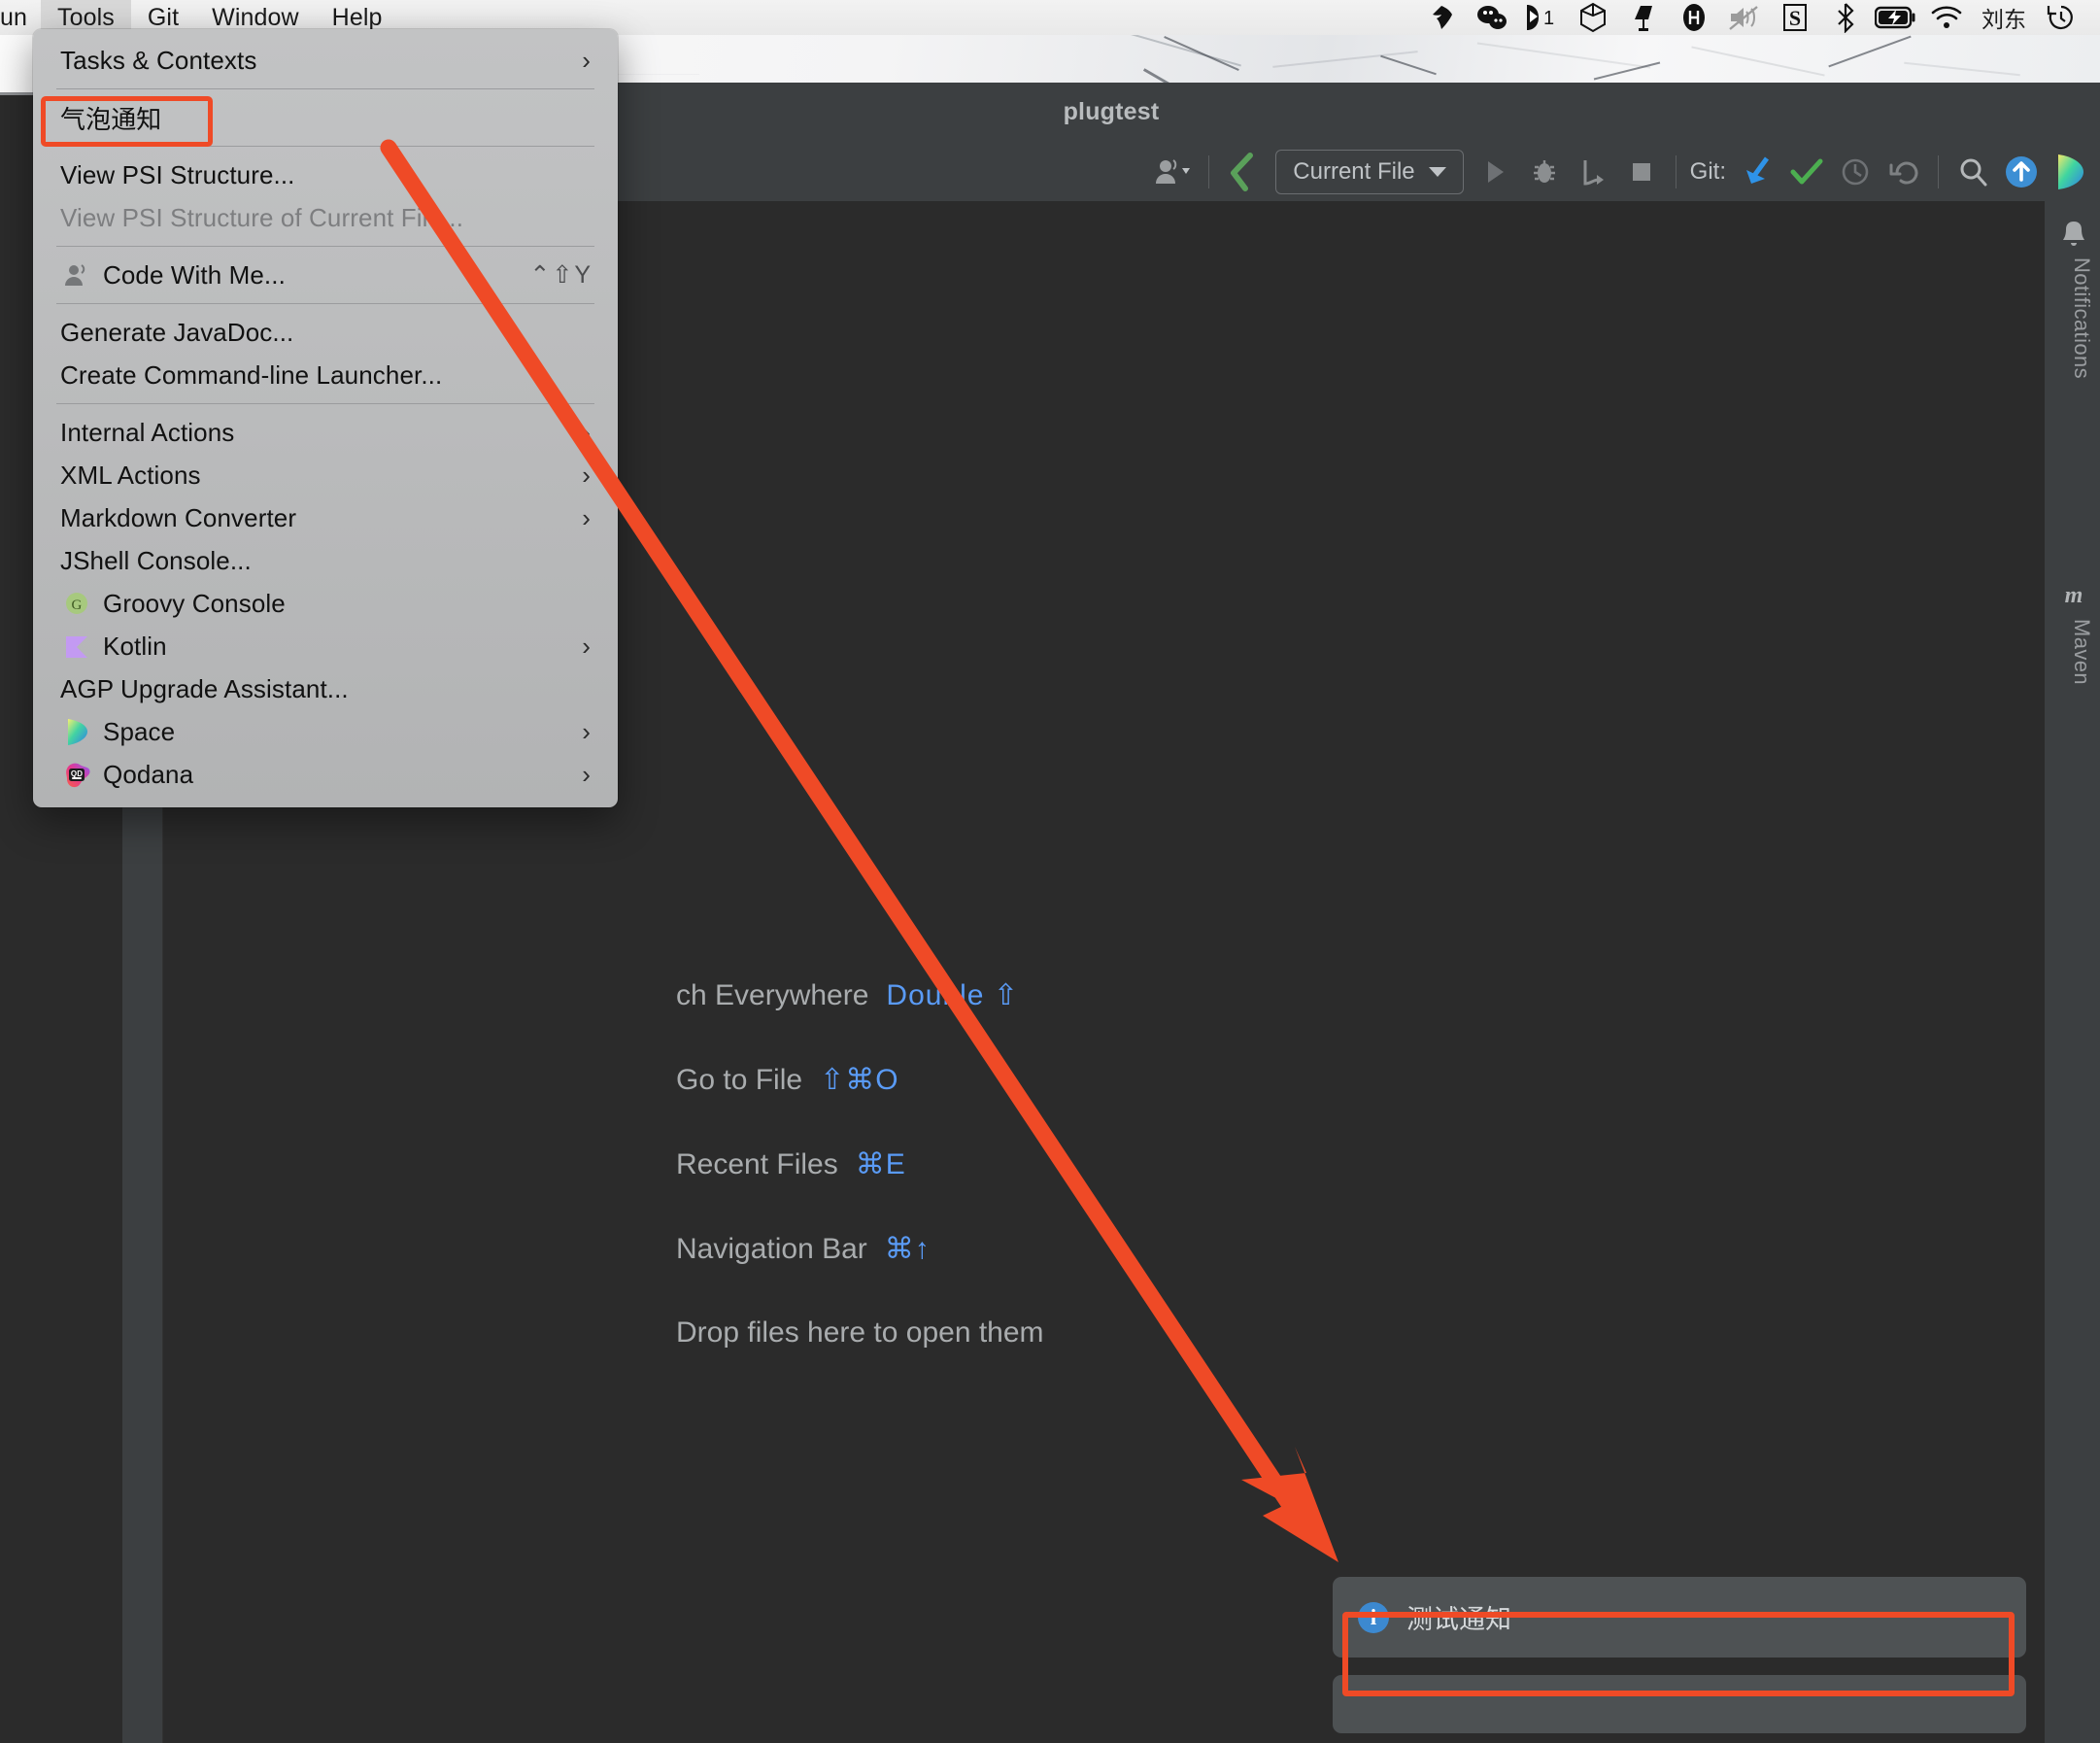  Describe the element at coordinates (1758, 172) in the screenshot. I see `git-update-project-button` at that location.